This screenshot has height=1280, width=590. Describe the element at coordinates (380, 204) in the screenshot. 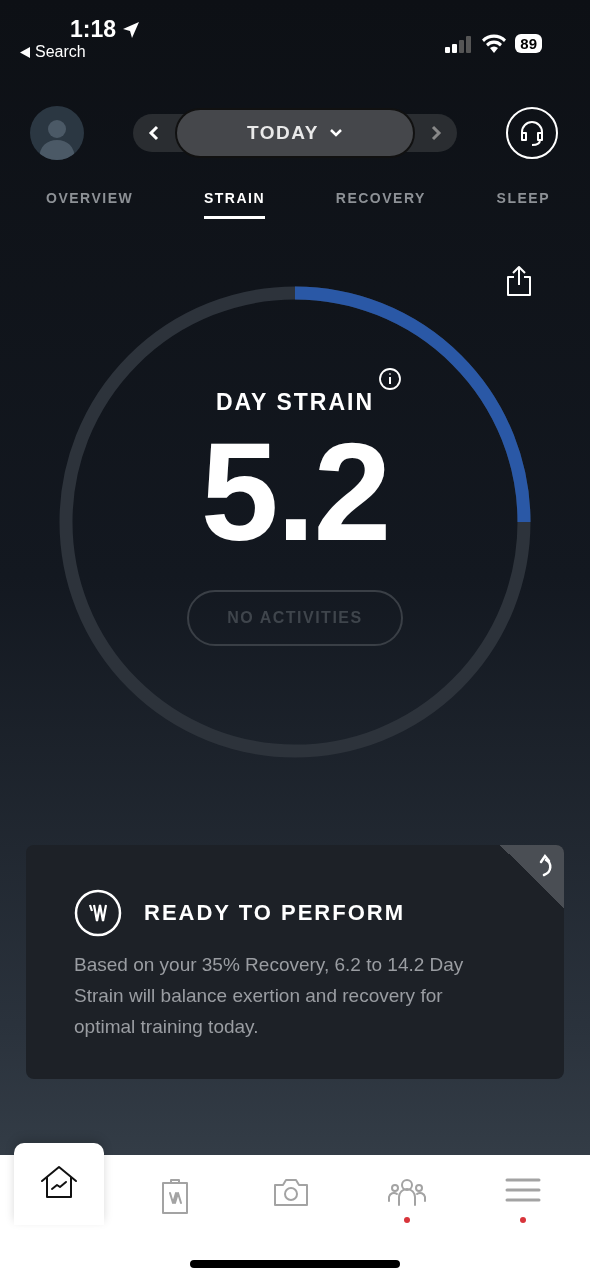

I see `tab: RECOVERY` at that location.